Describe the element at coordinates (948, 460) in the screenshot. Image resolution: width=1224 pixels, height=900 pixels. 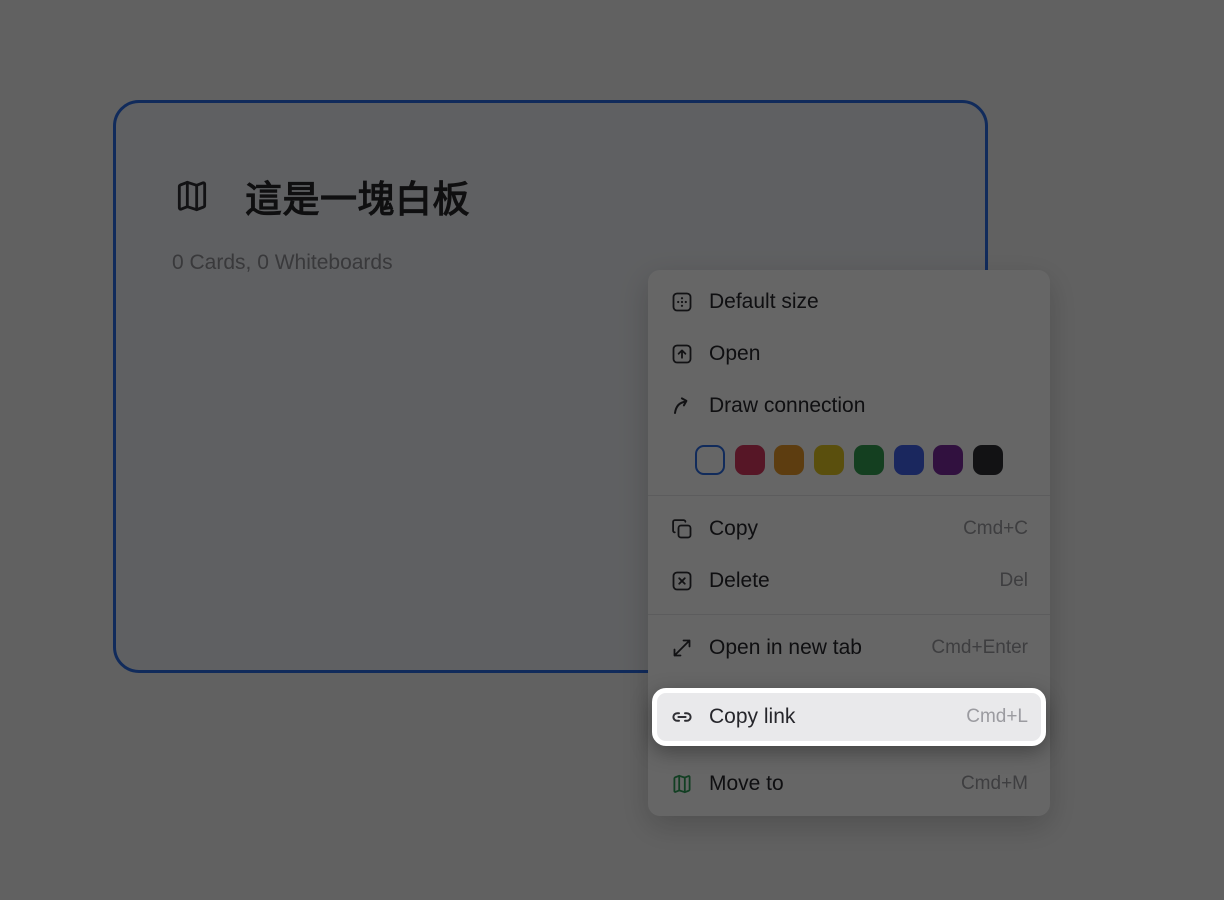
I see `color-swatch-purple` at that location.